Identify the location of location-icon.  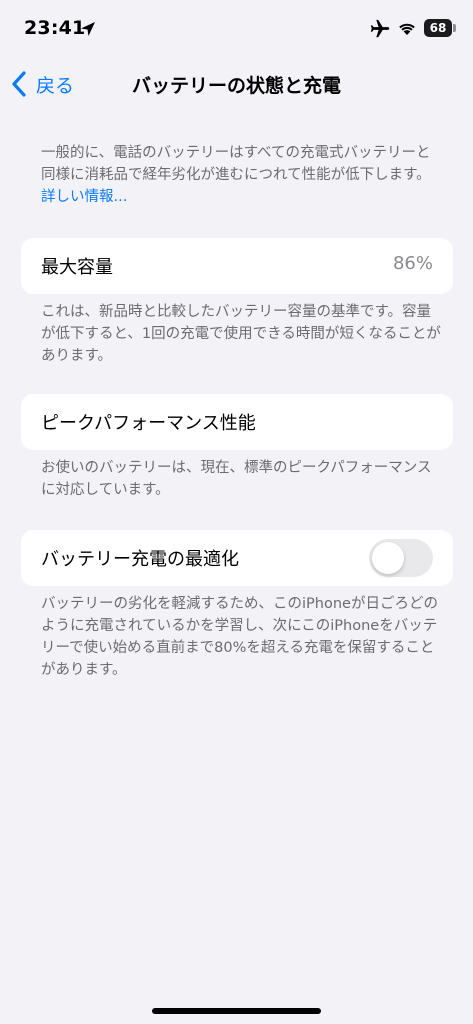
(88, 29).